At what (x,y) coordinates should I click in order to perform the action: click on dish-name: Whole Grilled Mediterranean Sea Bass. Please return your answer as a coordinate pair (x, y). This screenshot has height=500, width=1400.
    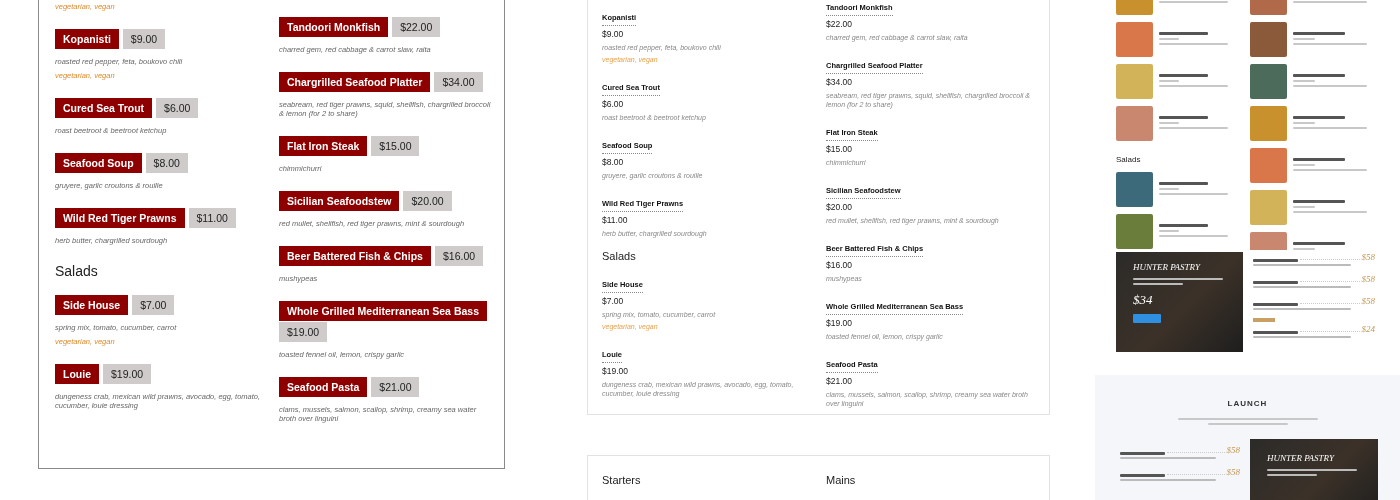
    Looking at the image, I should click on (383, 311).